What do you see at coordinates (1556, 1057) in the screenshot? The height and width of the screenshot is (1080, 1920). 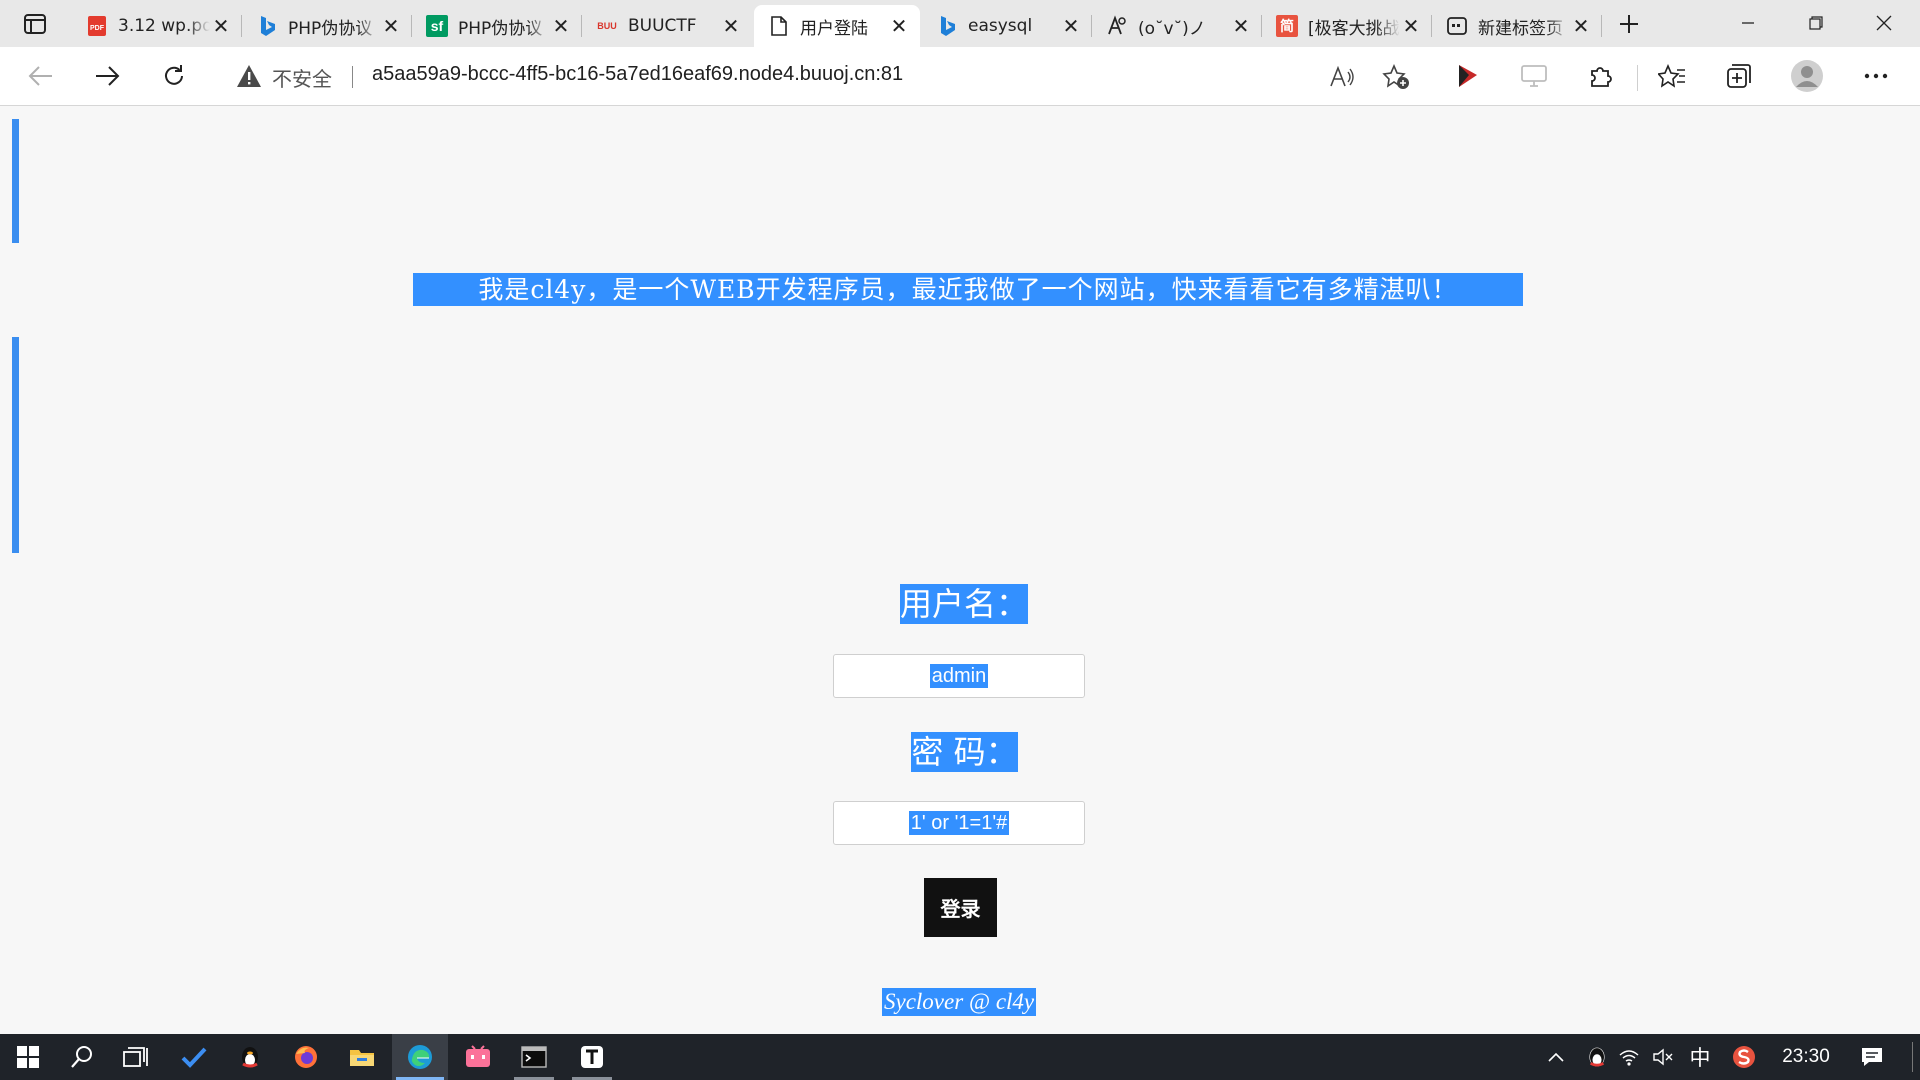 I see `show-hidden-icons-button` at bounding box center [1556, 1057].